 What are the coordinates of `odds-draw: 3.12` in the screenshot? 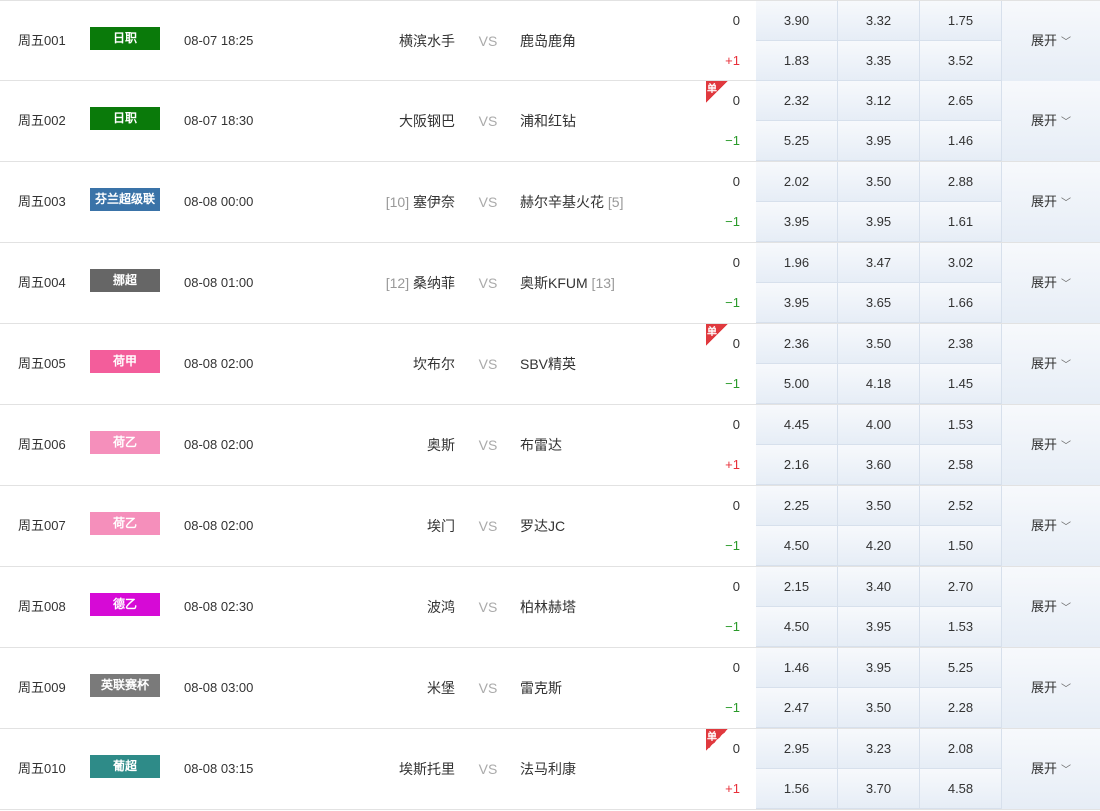 It's located at (878, 101).